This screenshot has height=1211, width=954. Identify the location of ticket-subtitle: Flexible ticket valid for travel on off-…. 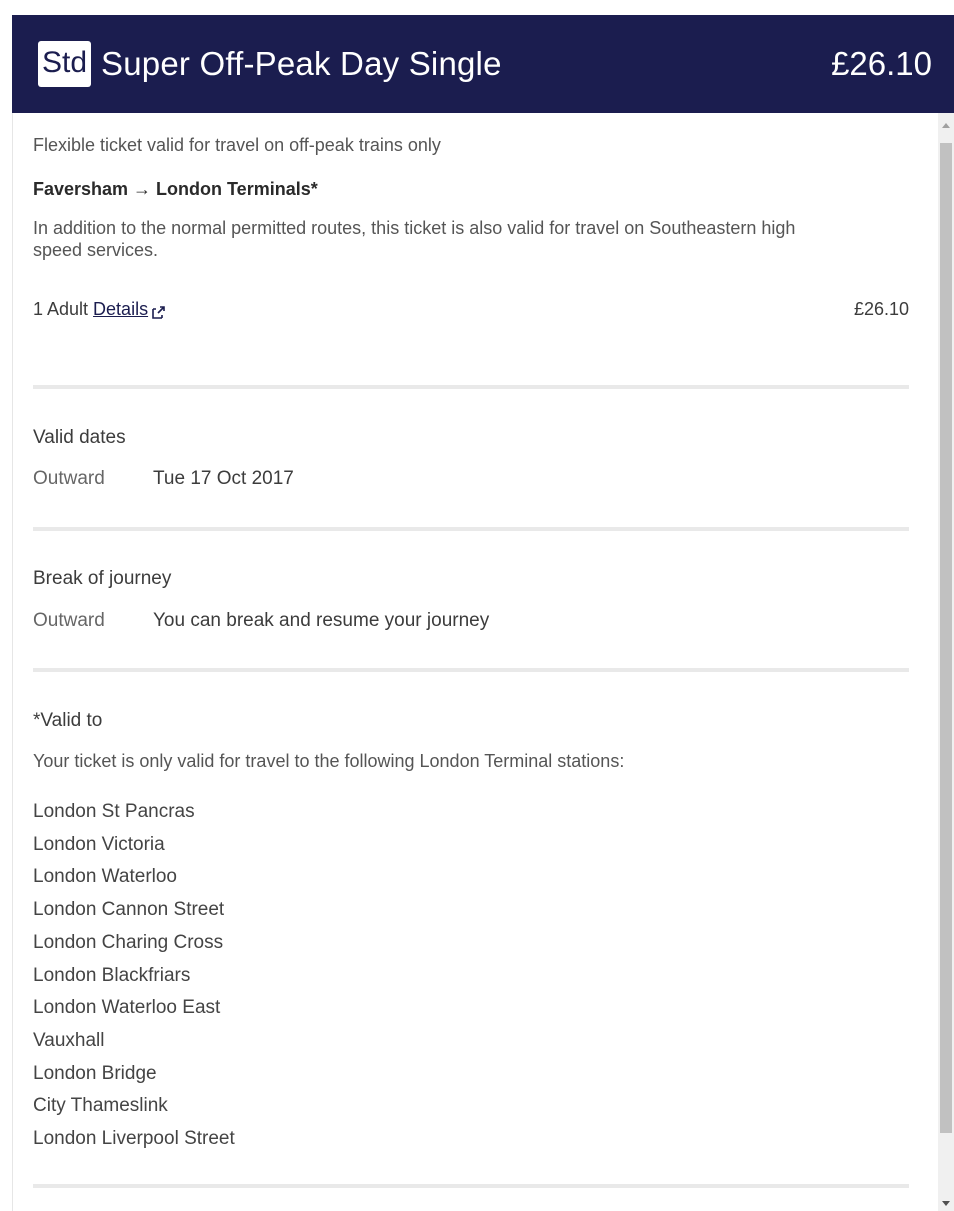
(237, 145).